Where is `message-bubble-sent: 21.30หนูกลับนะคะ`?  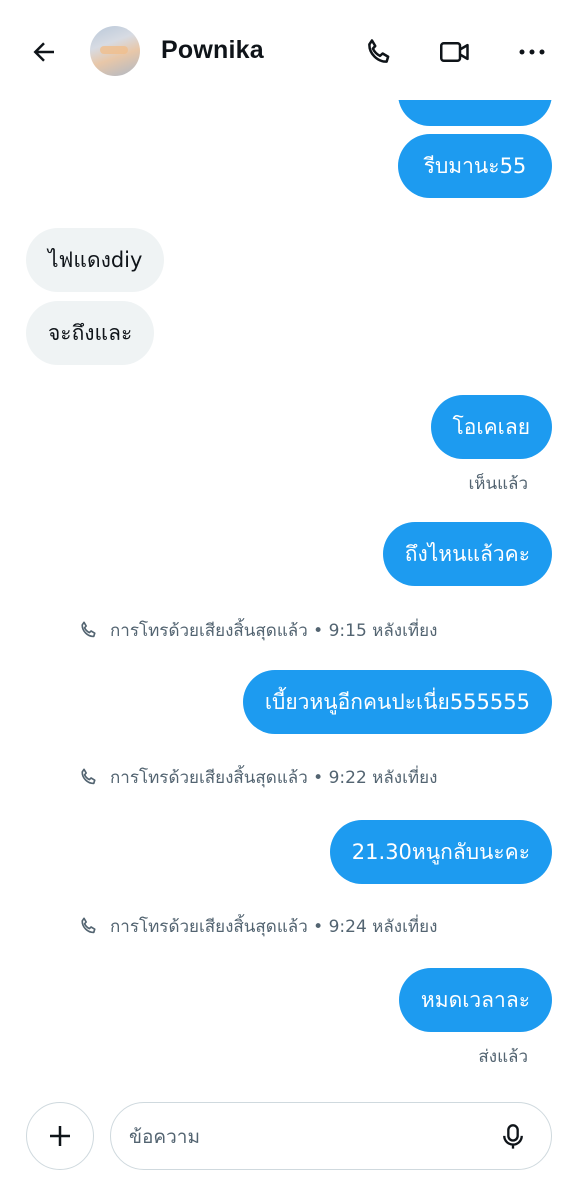
message-bubble-sent: 21.30หนูกลับนะคะ is located at coordinates (440, 852).